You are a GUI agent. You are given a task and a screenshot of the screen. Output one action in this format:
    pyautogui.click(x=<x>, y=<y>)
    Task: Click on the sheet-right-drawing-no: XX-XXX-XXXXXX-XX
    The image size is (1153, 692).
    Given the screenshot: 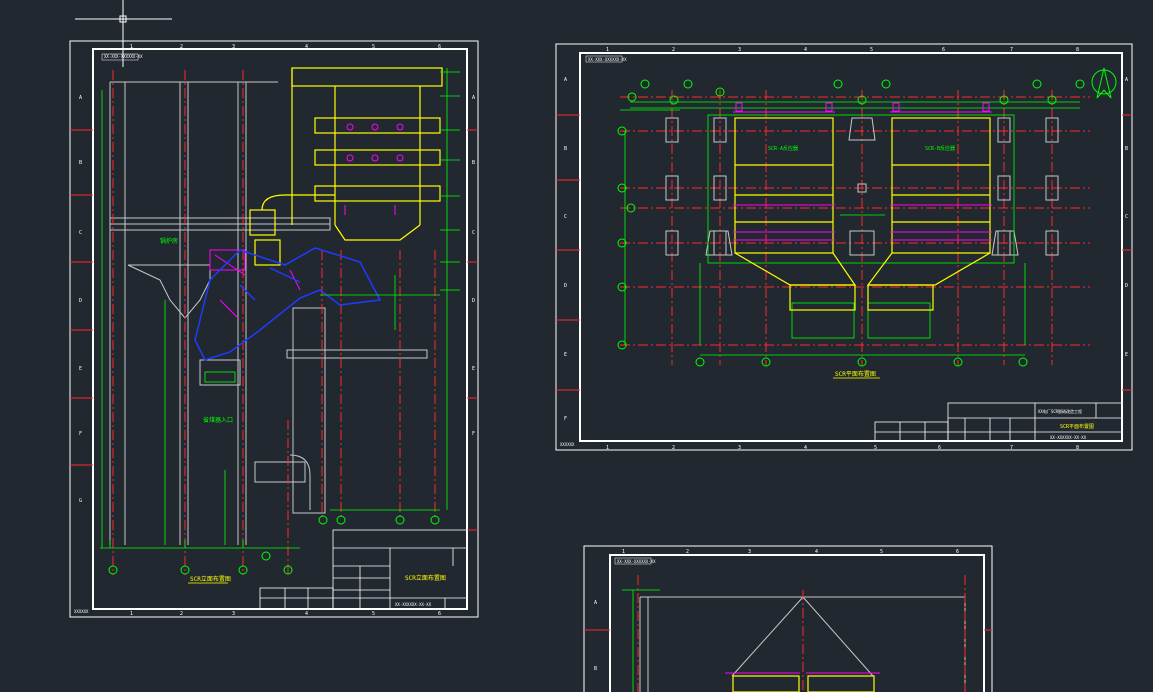 What is the action you would take?
    pyautogui.click(x=607, y=59)
    